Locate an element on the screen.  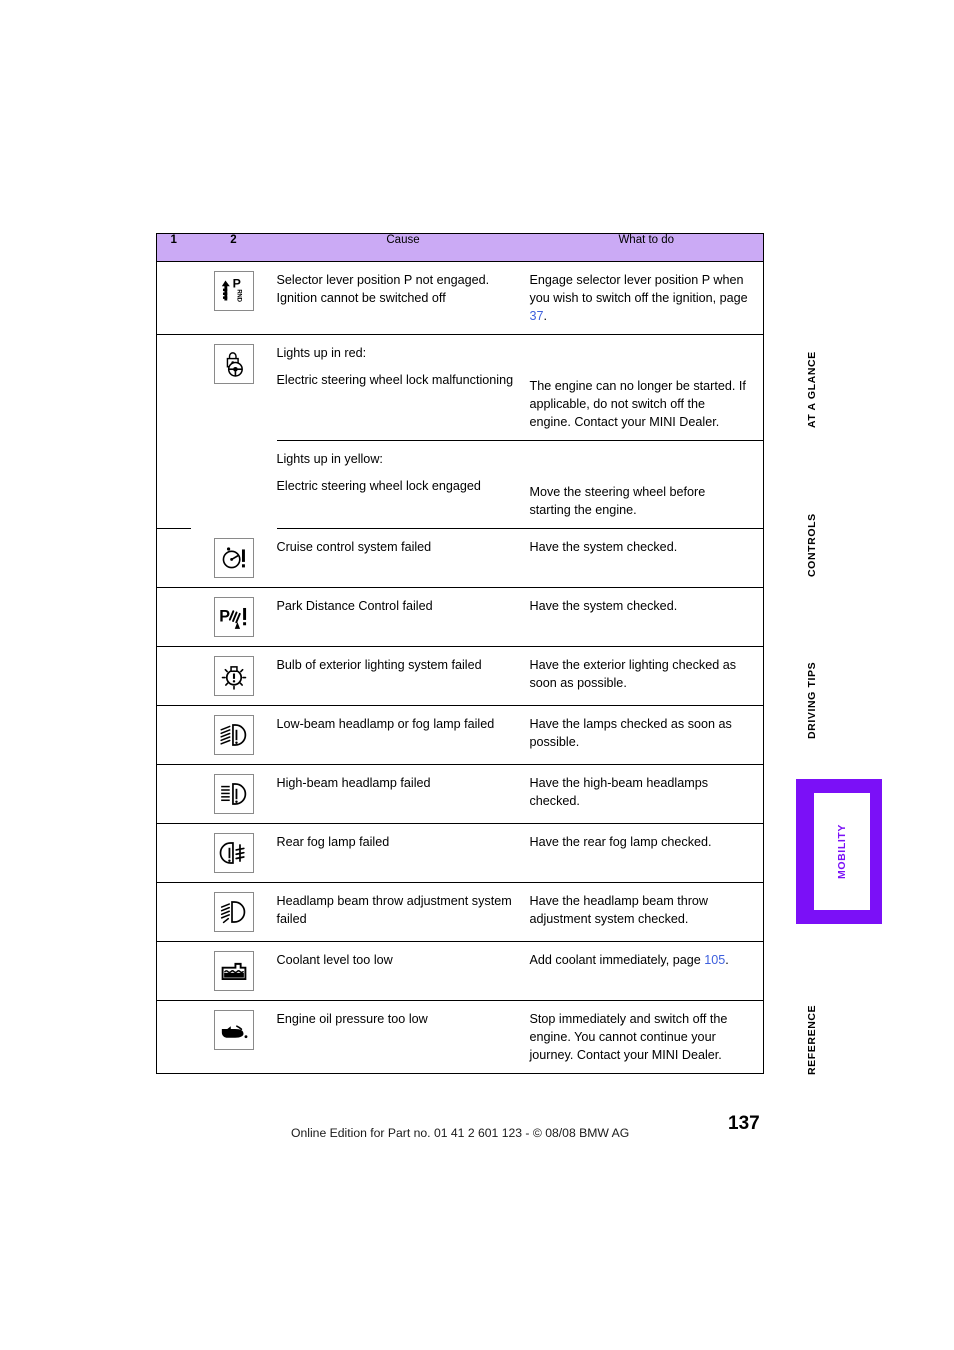
coolant-level-icon is located at coordinates (233, 970).